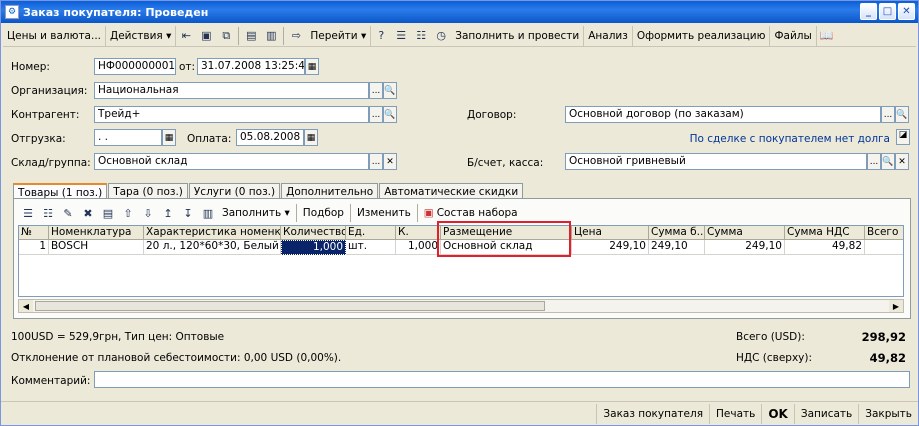 Image resolution: width=919 pixels, height=426 pixels. Describe the element at coordinates (323, 213) in the screenshot. I see `selection-button: Подбор` at that location.